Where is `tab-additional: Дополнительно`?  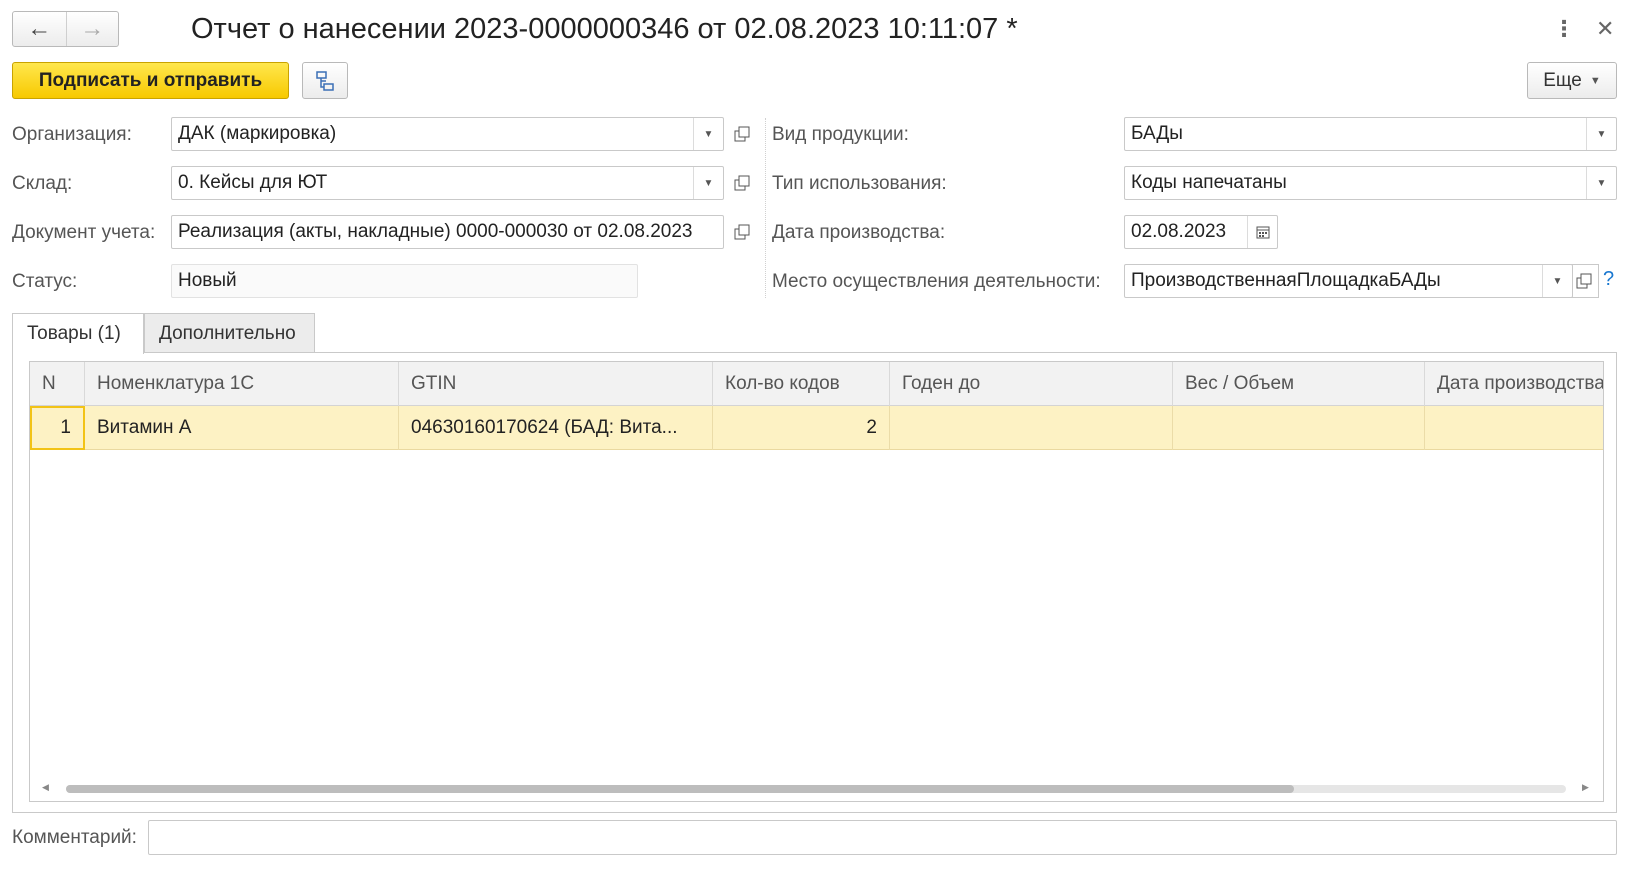 tab-additional: Дополнительно is located at coordinates (229, 333).